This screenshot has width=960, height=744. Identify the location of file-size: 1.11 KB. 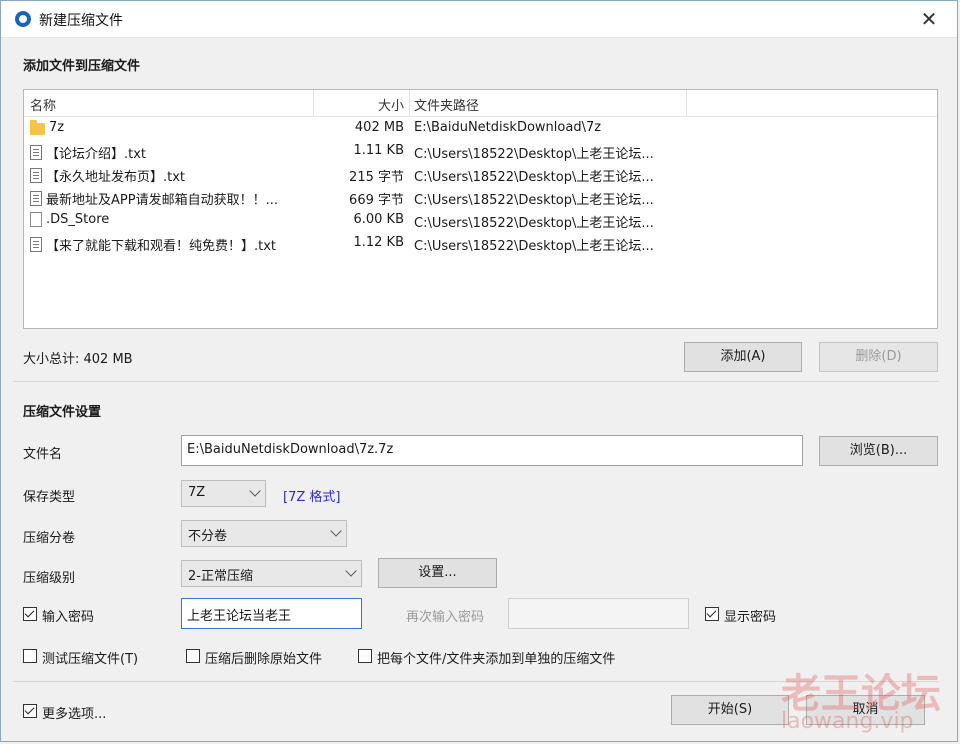
(378, 150).